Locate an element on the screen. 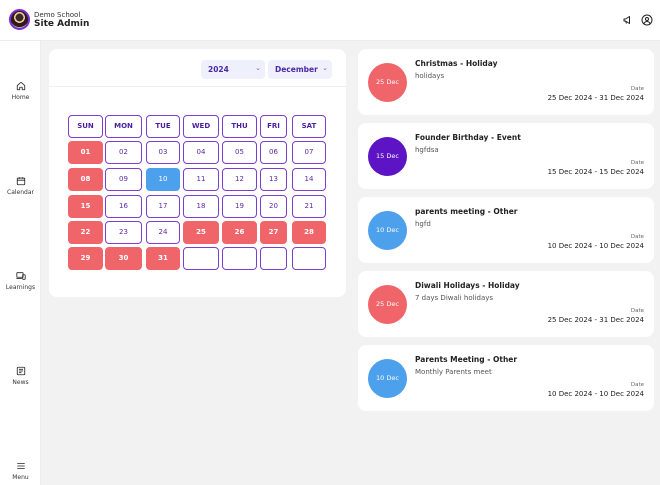 The height and width of the screenshot is (485, 660). sidebar-item-label: Calendar is located at coordinates (20, 192).